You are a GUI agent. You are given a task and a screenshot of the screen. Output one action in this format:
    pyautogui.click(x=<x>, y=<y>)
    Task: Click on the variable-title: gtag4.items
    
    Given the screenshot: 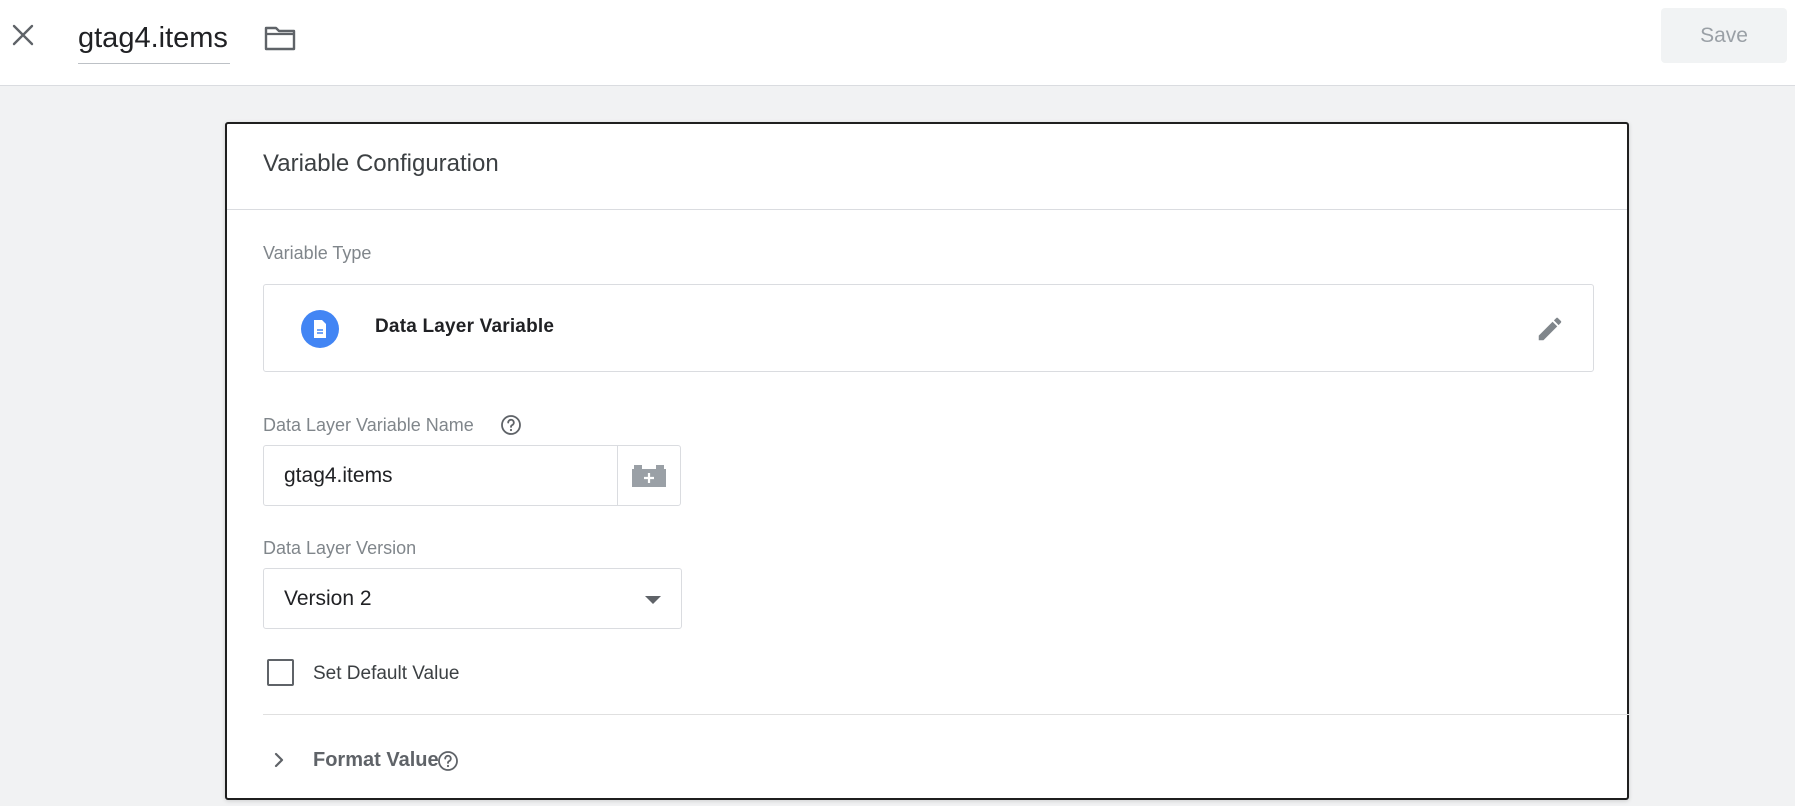 What is the action you would take?
    pyautogui.click(x=154, y=41)
    